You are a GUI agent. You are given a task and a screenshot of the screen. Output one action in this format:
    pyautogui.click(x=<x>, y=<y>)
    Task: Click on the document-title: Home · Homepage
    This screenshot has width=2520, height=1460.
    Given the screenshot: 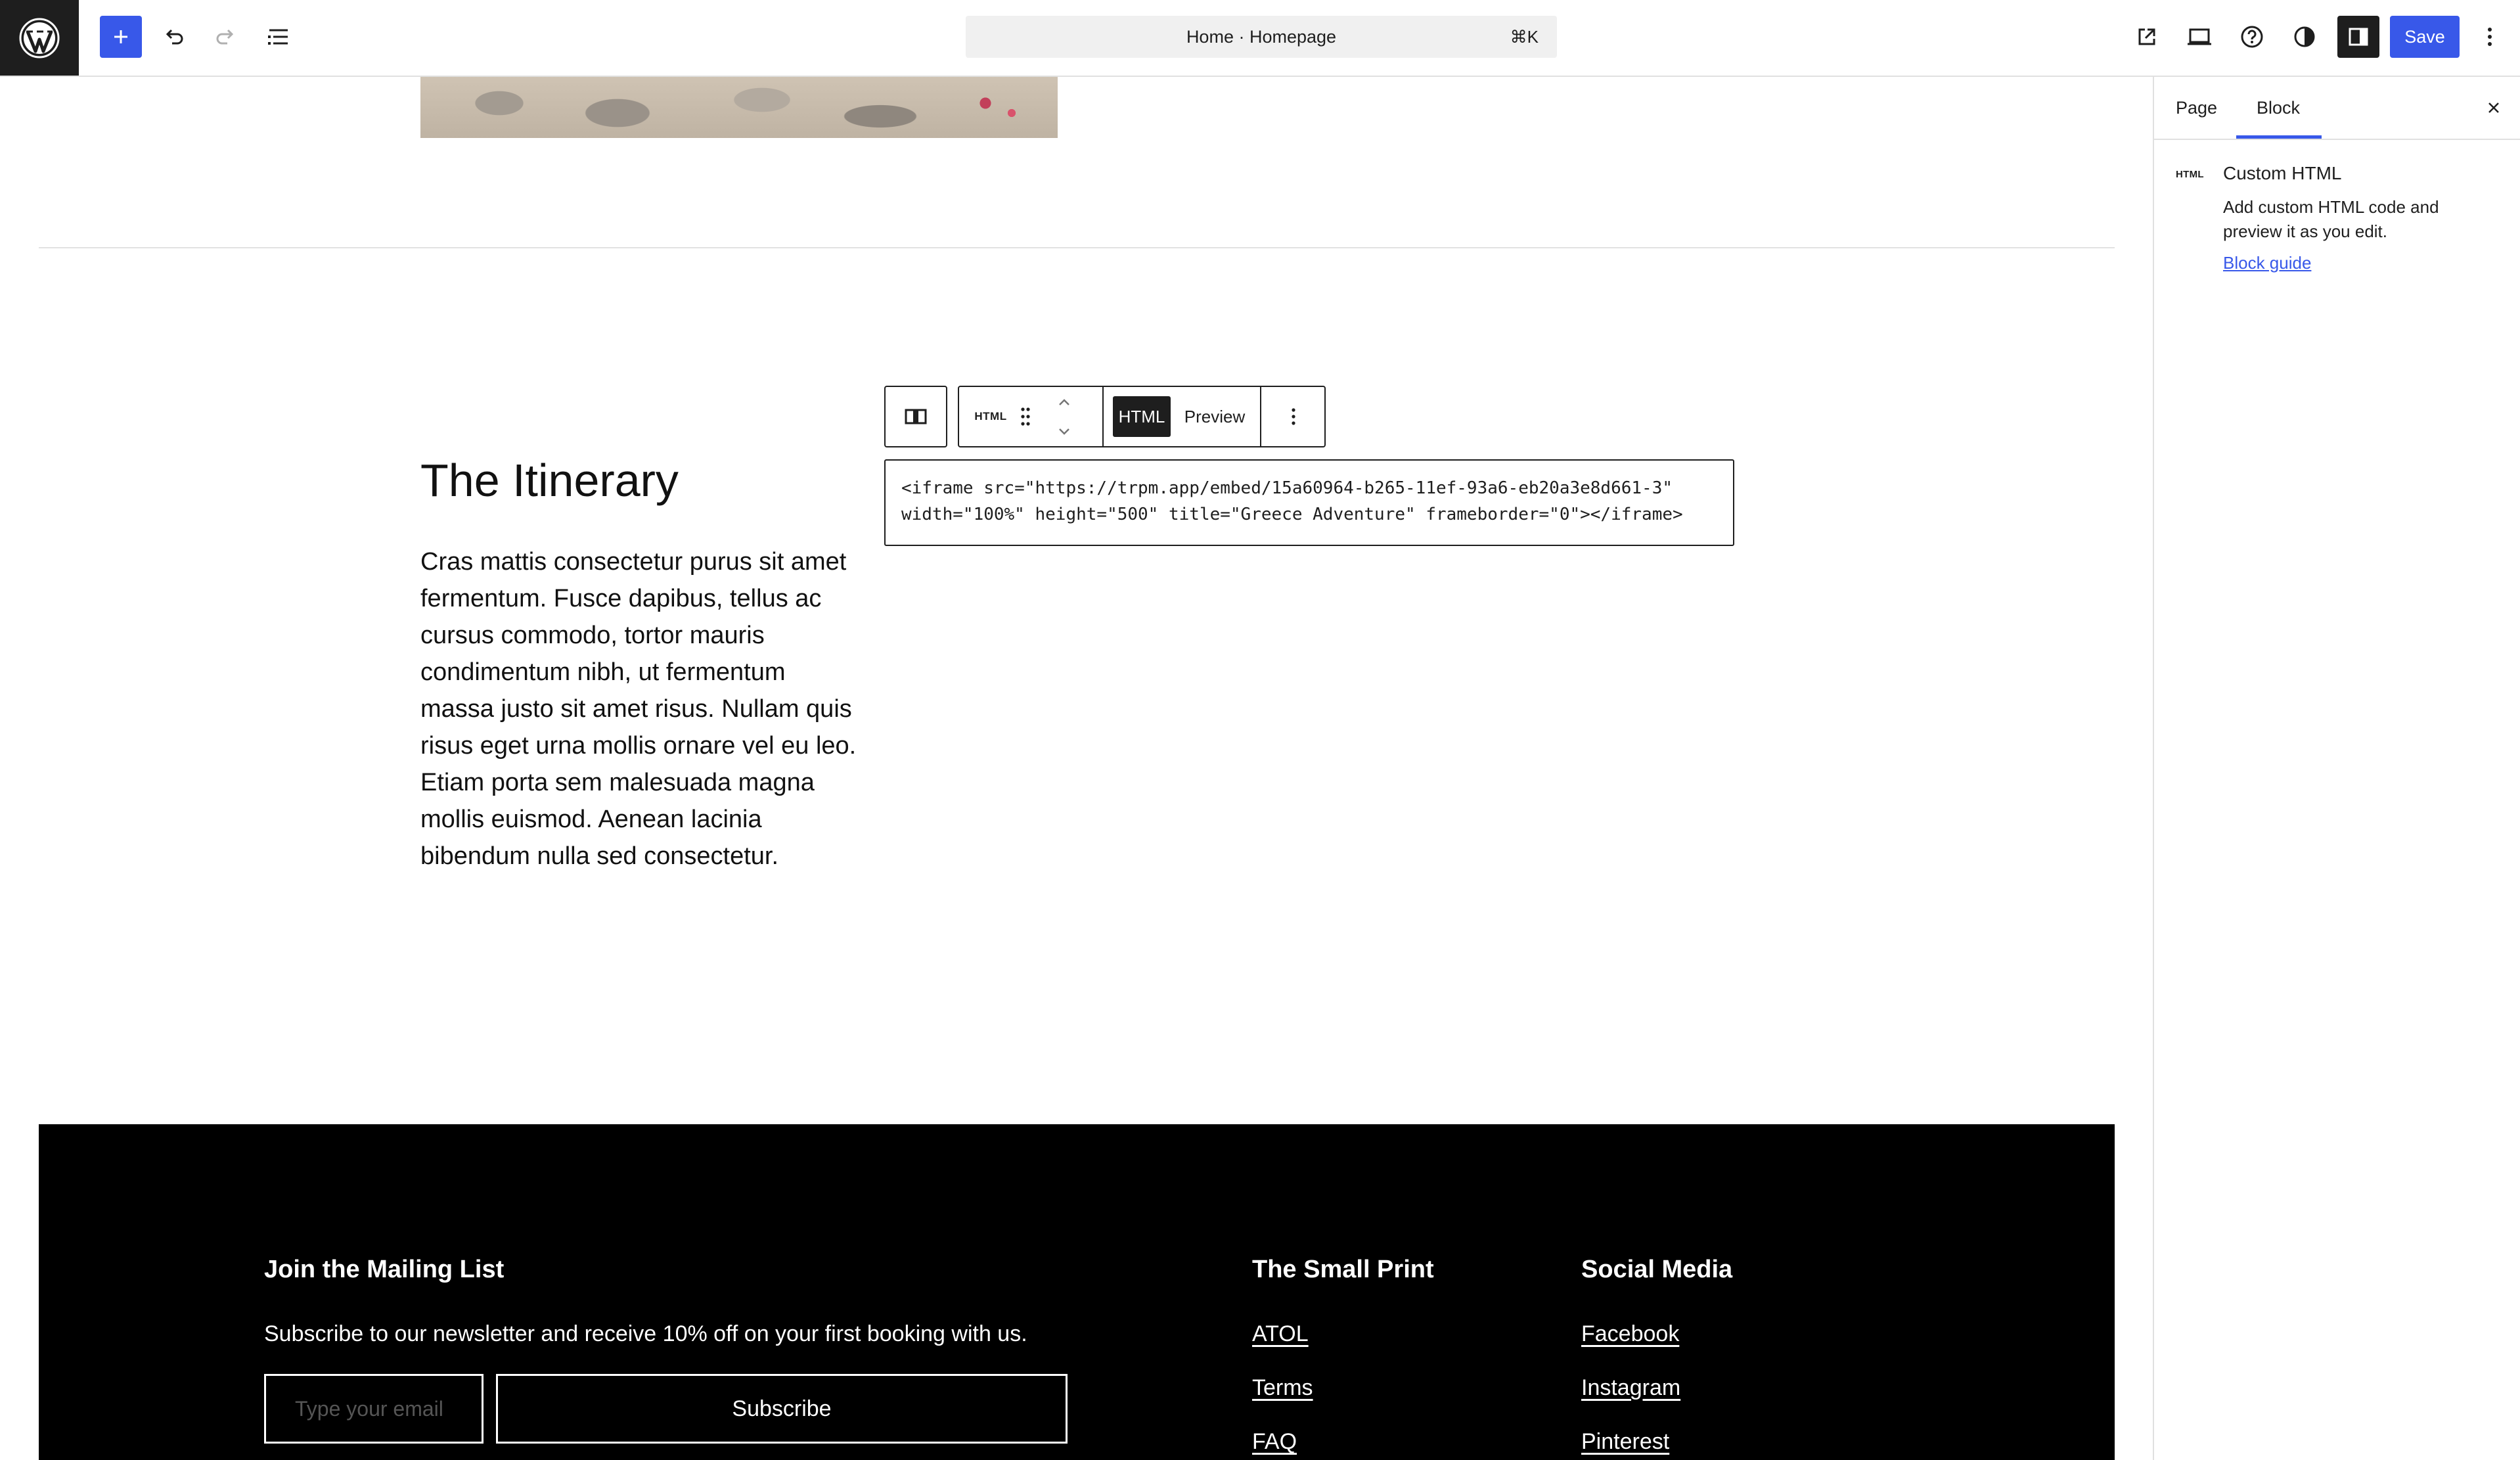 What is the action you would take?
    pyautogui.click(x=1261, y=37)
    